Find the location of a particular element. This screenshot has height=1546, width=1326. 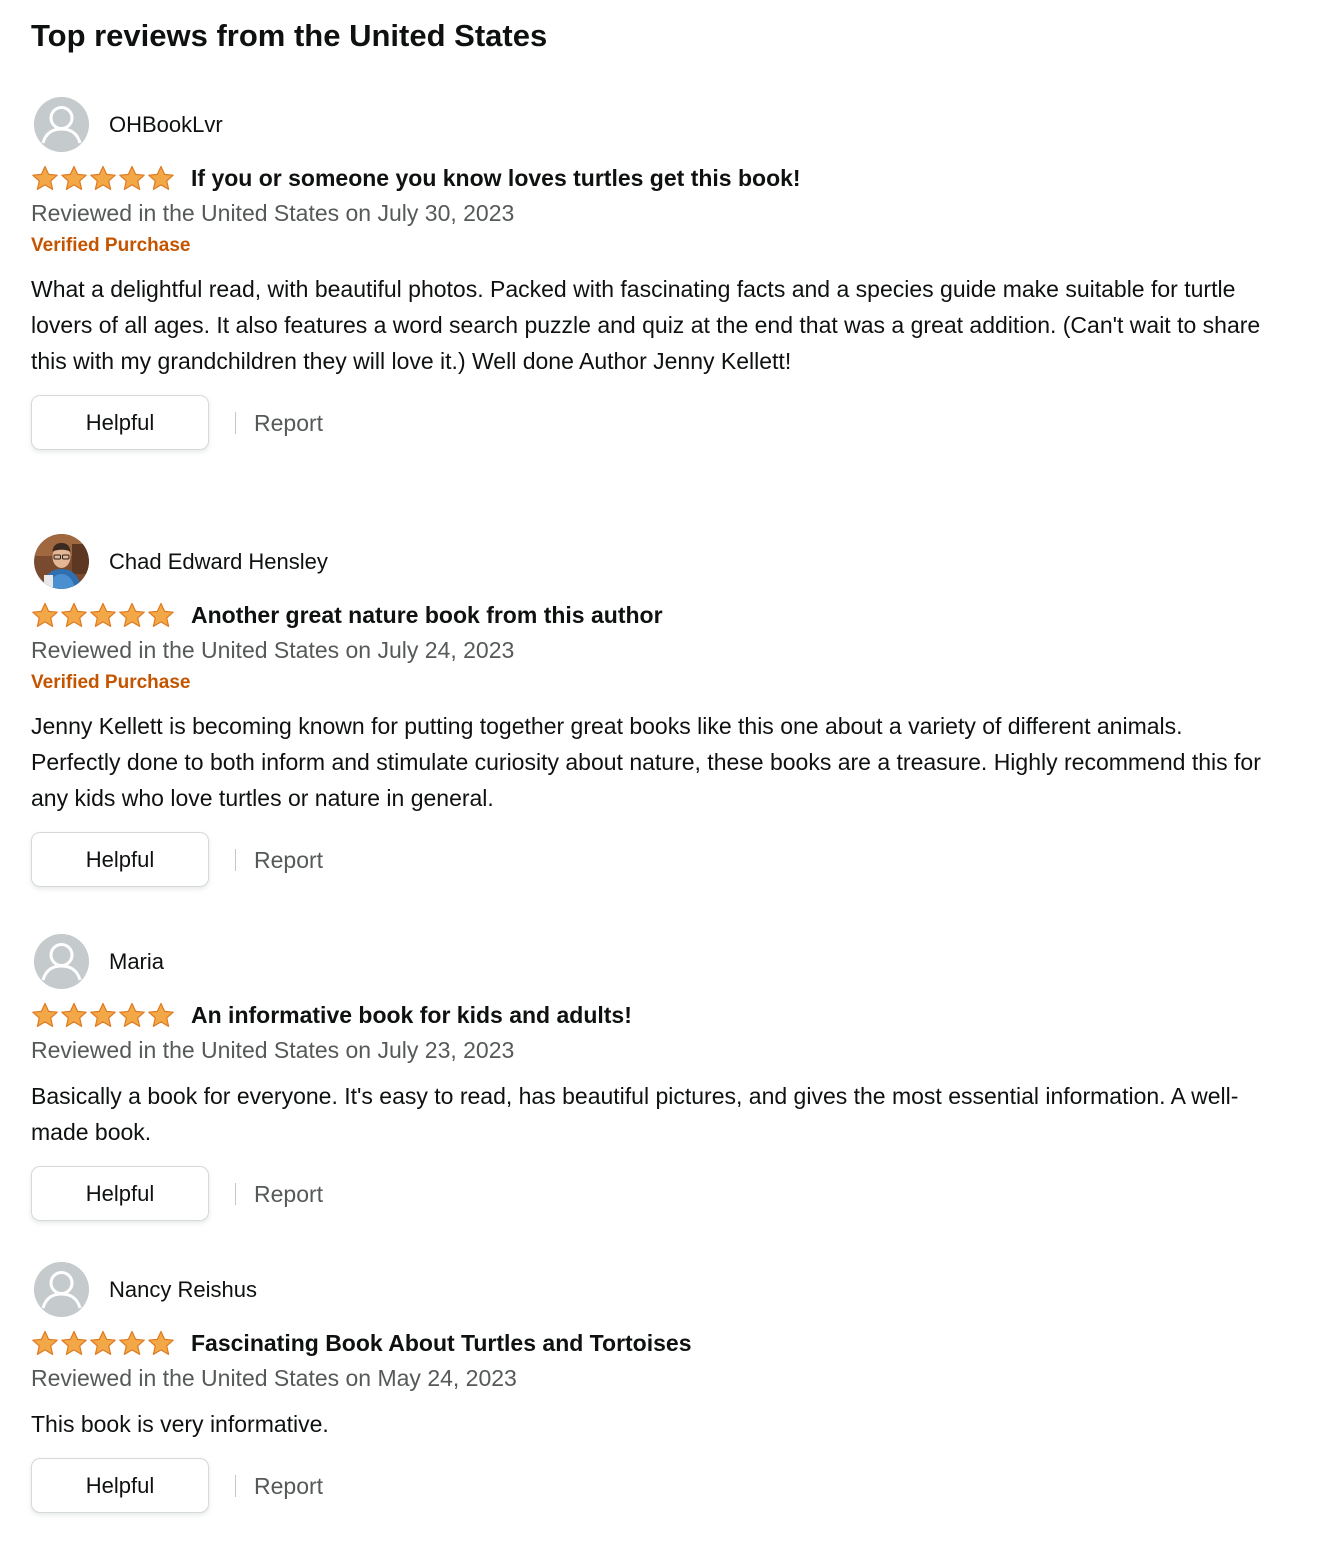

review-body: This book is very informative. is located at coordinates (180, 1424).